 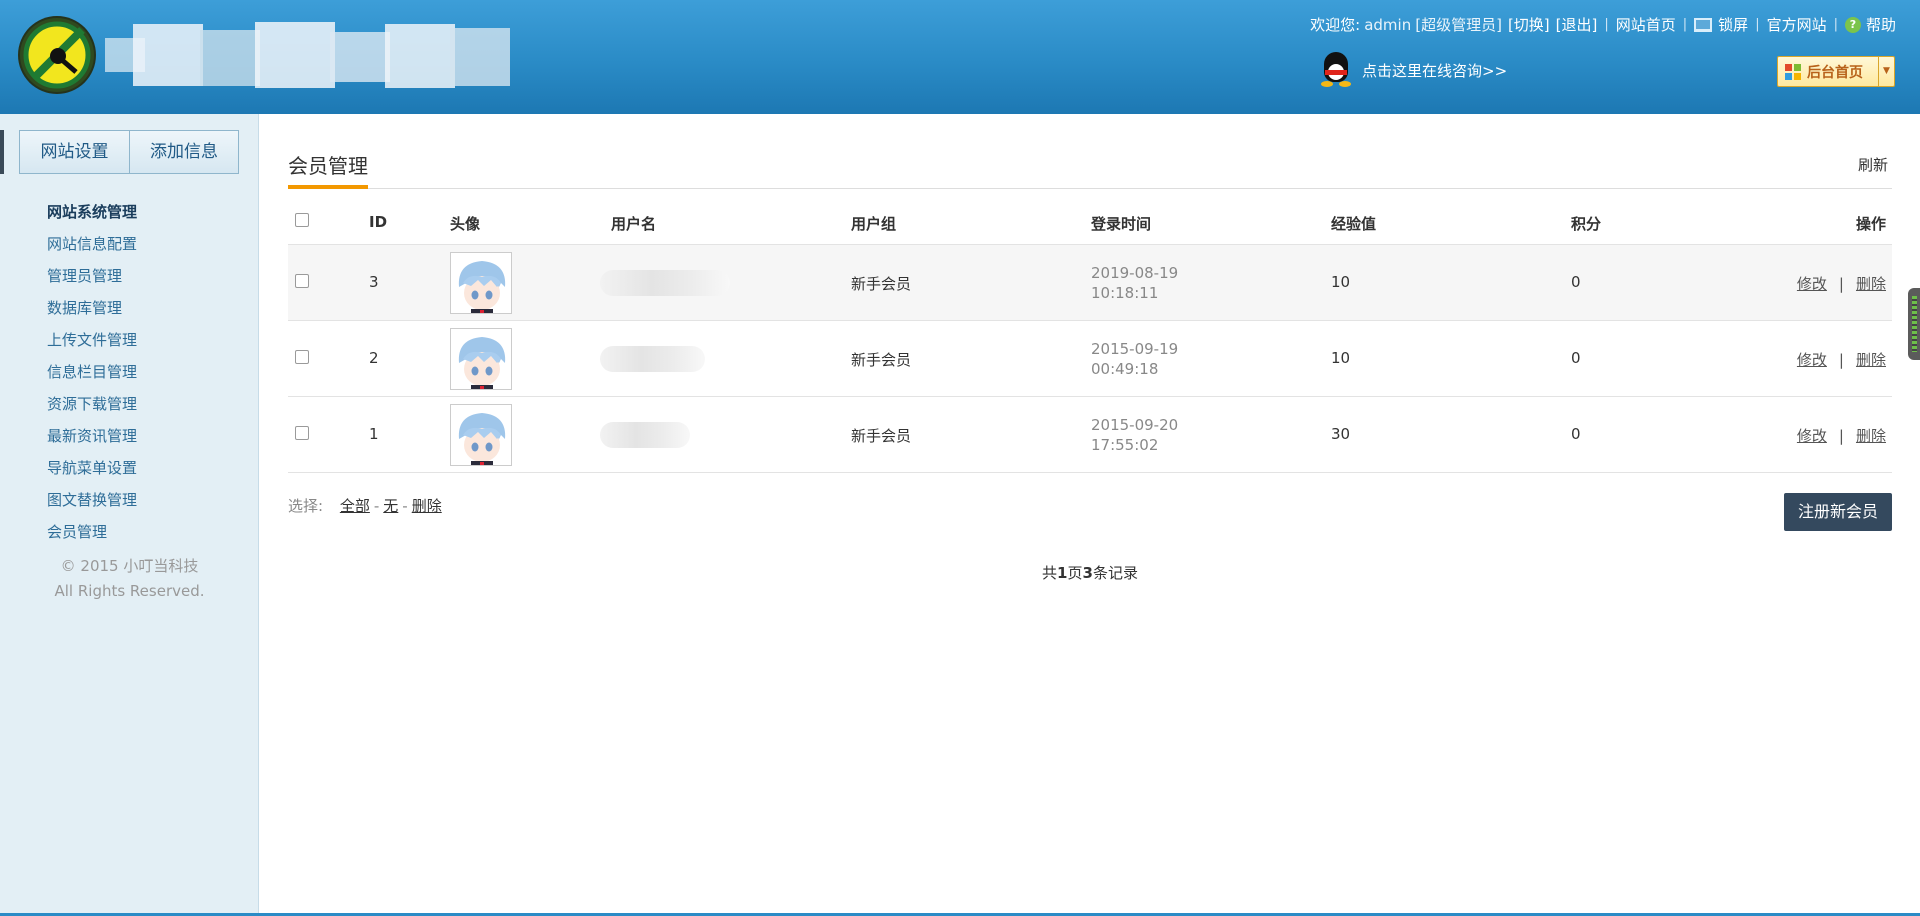 I want to click on row-exp: 10, so click(x=1341, y=358).